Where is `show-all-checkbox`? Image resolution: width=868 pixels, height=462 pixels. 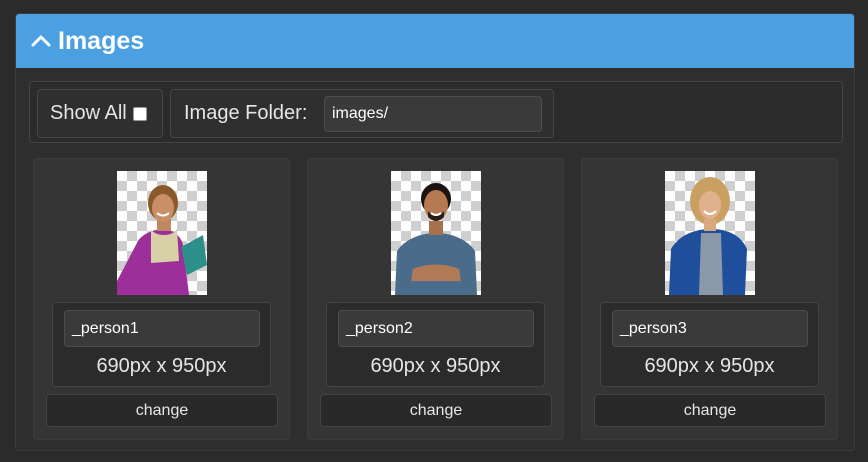
show-all-checkbox is located at coordinates (139, 113).